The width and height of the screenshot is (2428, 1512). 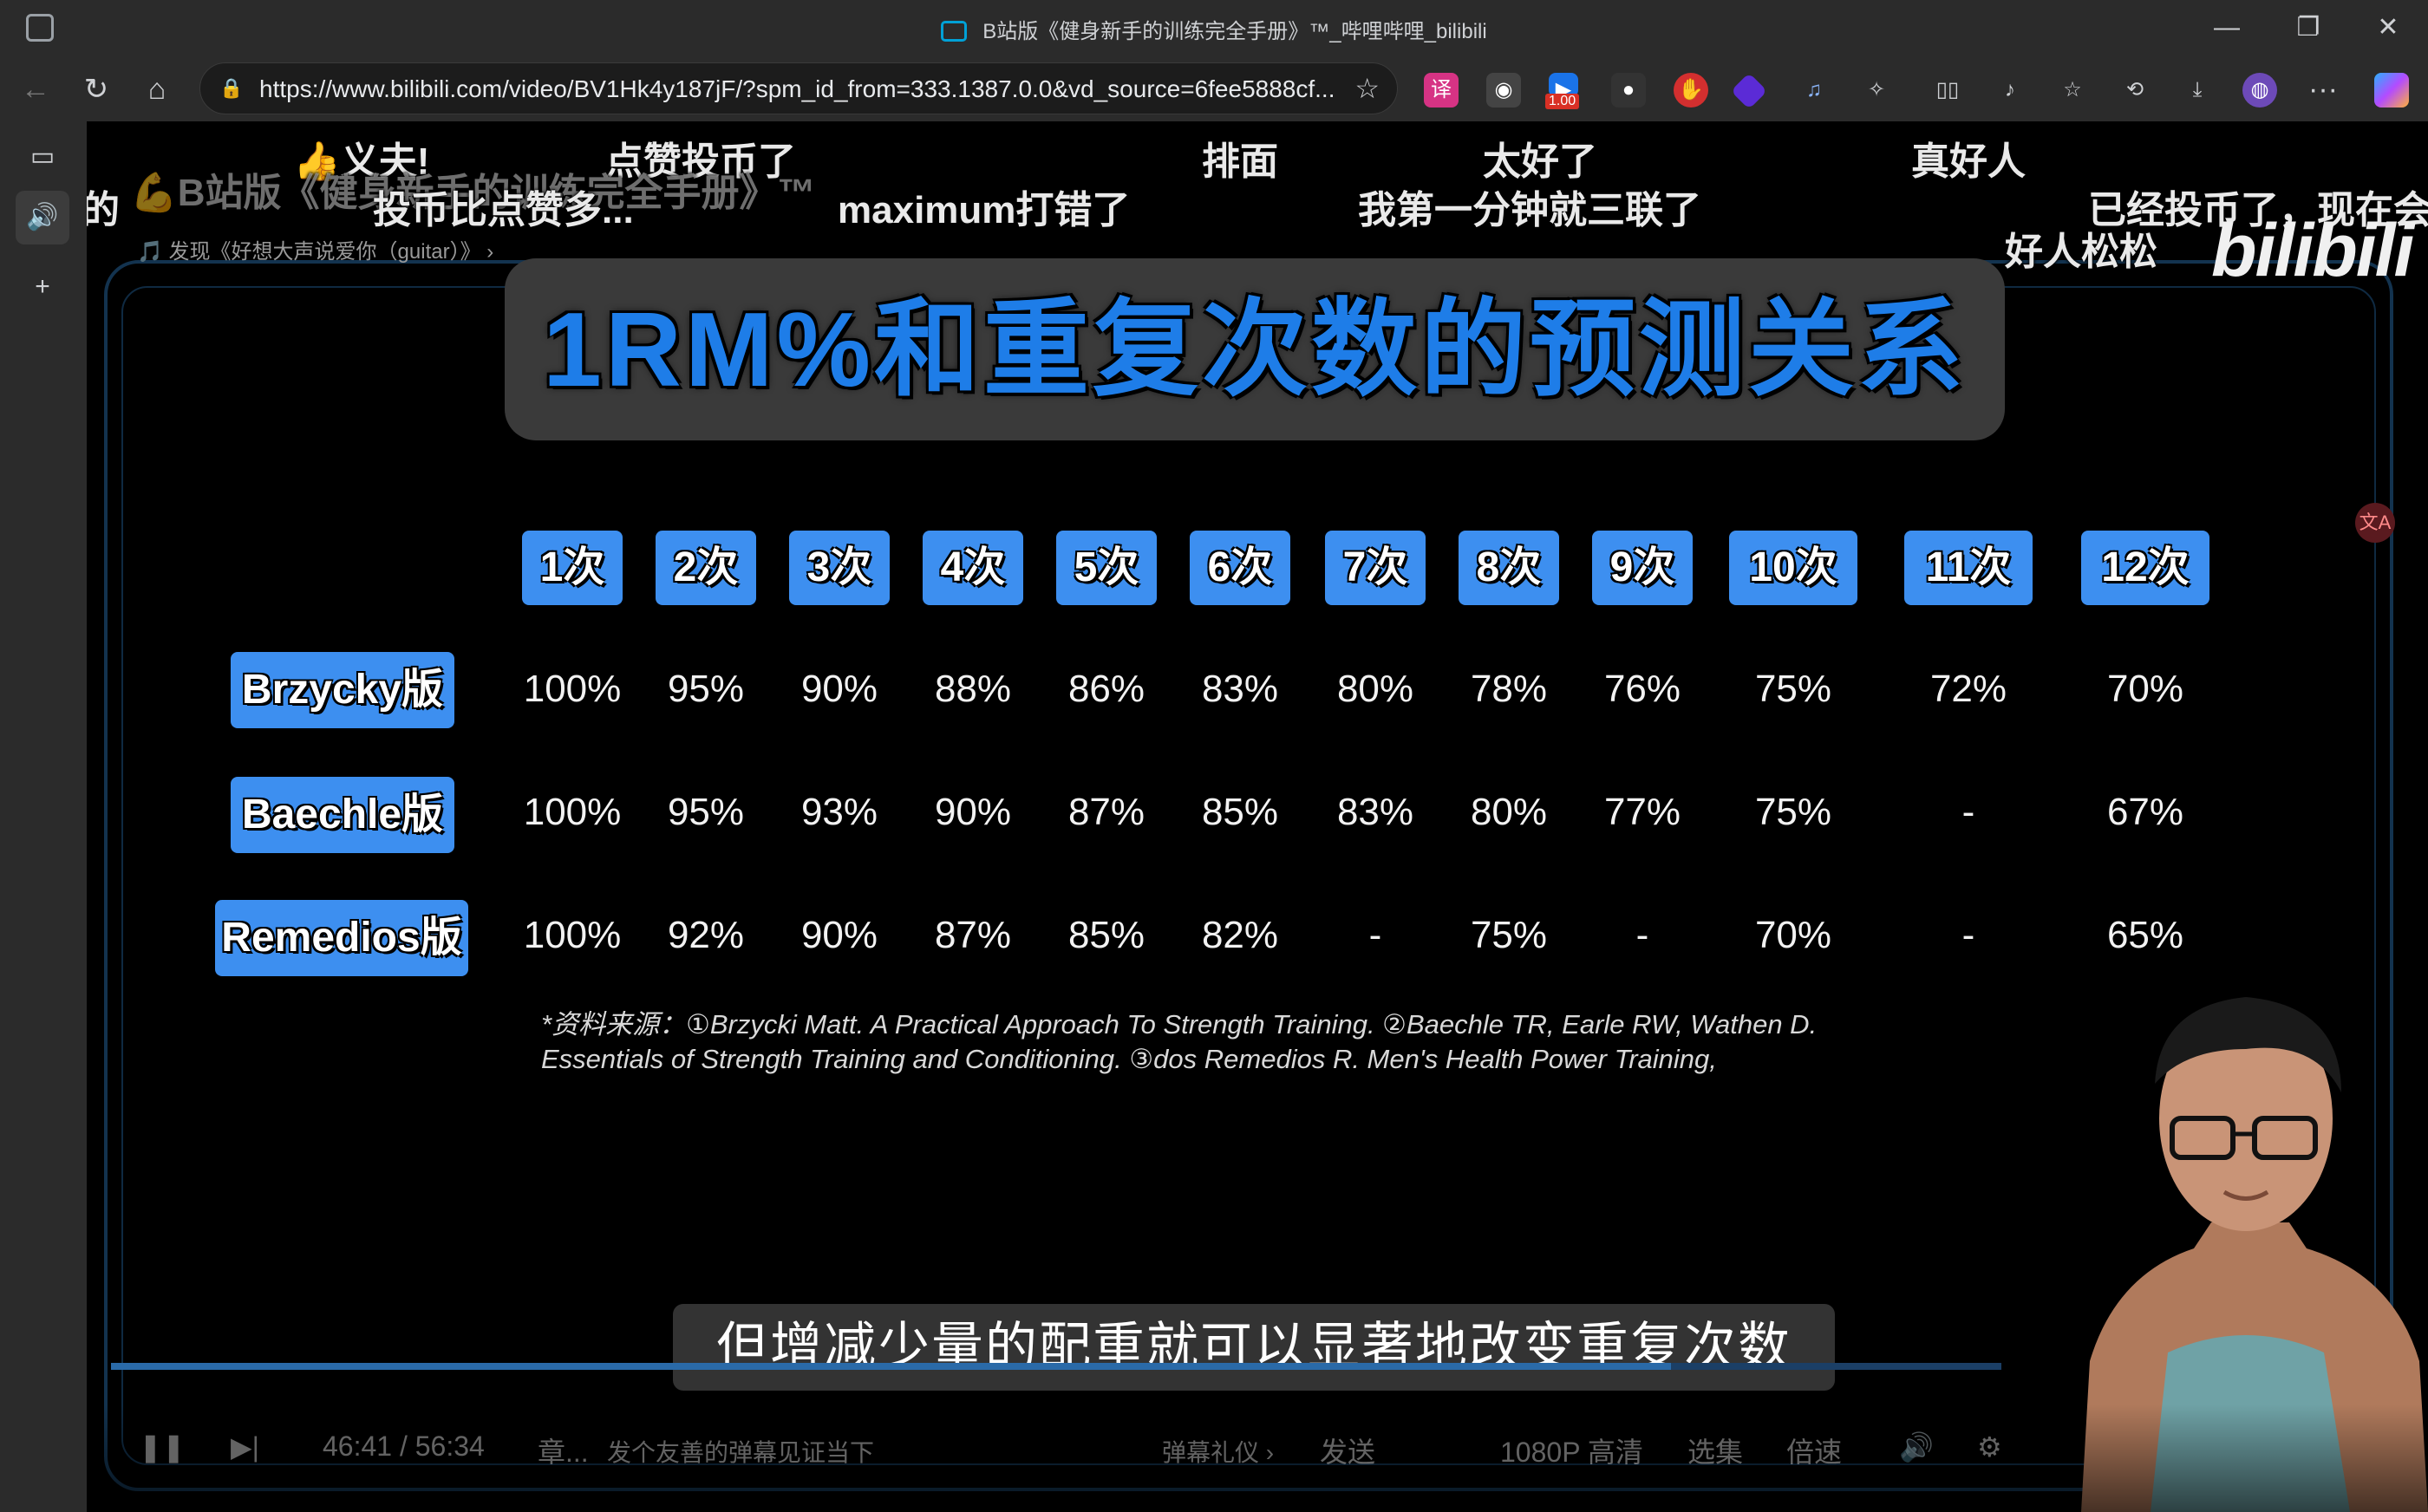 I want to click on menu-button: ···, so click(x=2323, y=90).